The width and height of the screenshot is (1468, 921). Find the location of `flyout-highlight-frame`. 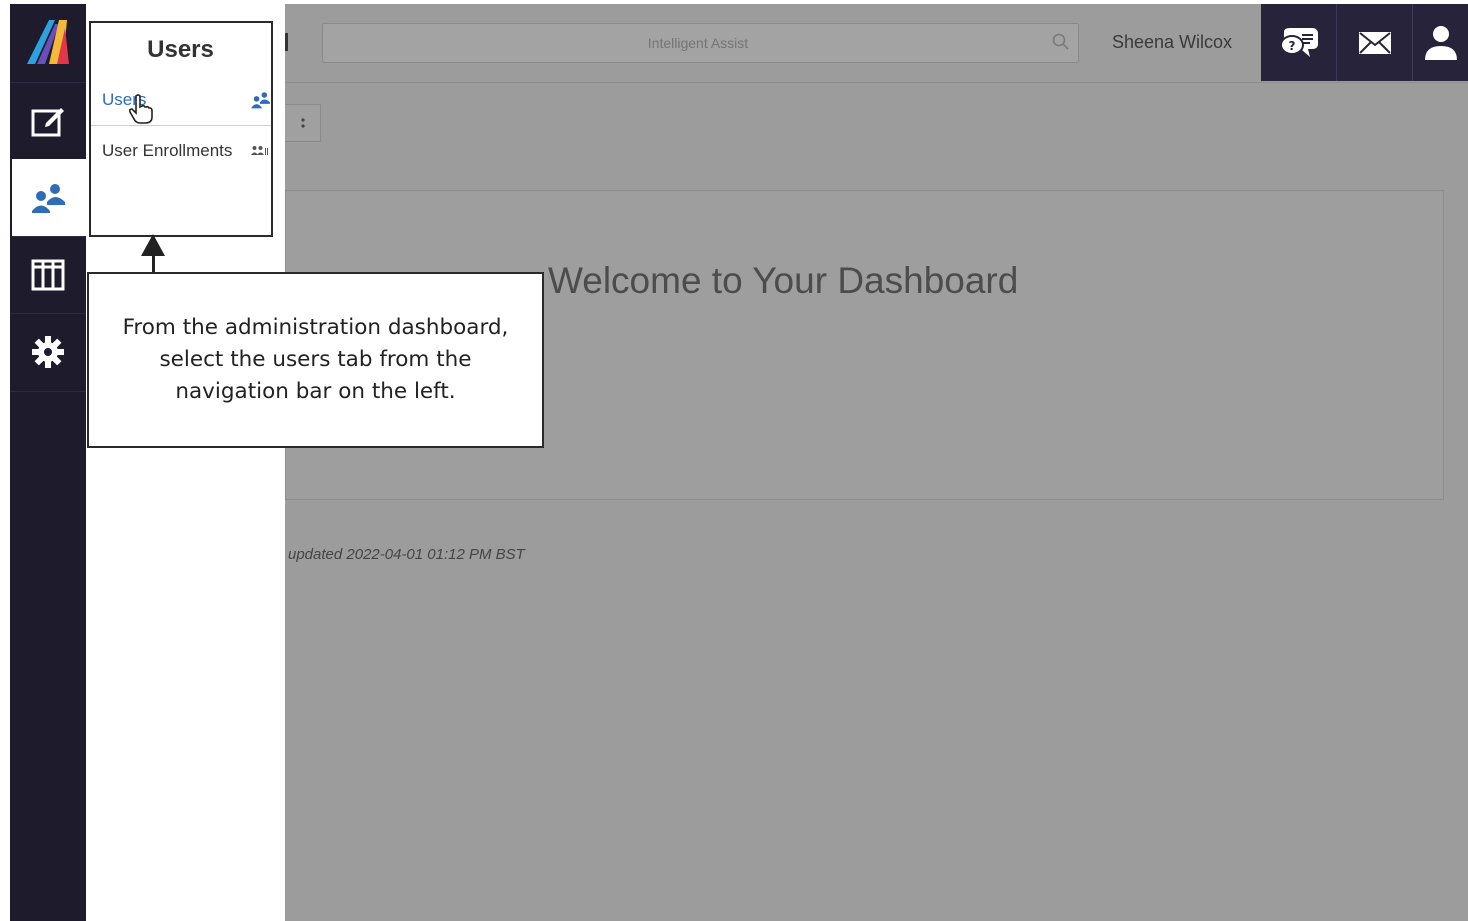

flyout-highlight-frame is located at coordinates (181, 129).